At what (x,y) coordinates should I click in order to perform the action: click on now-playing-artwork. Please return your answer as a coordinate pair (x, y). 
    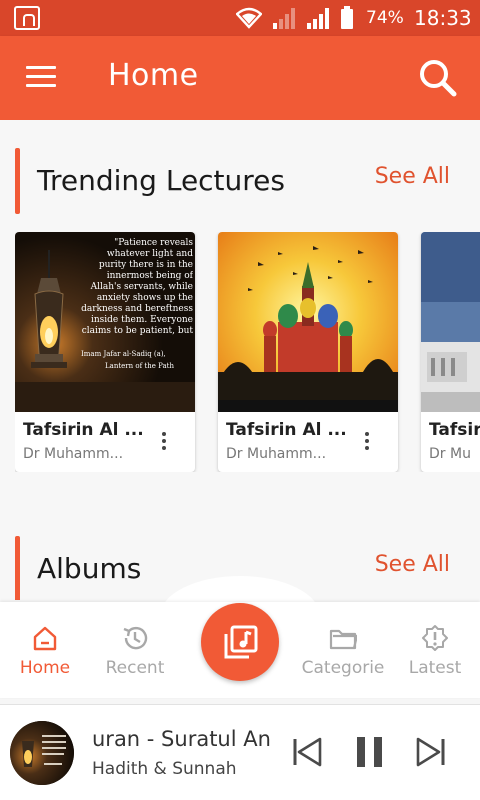
    Looking at the image, I should click on (42, 753).